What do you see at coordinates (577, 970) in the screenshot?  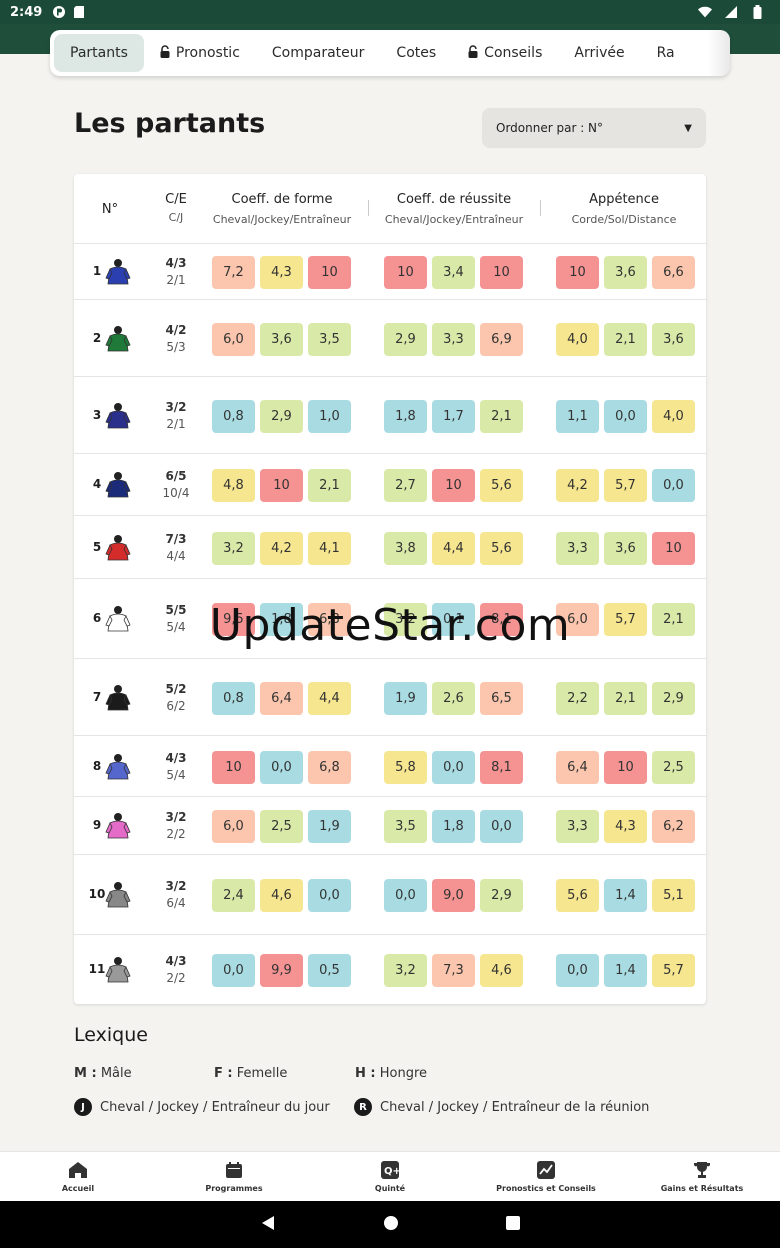 I see `coeff-appetence-cell: 0,0` at bounding box center [577, 970].